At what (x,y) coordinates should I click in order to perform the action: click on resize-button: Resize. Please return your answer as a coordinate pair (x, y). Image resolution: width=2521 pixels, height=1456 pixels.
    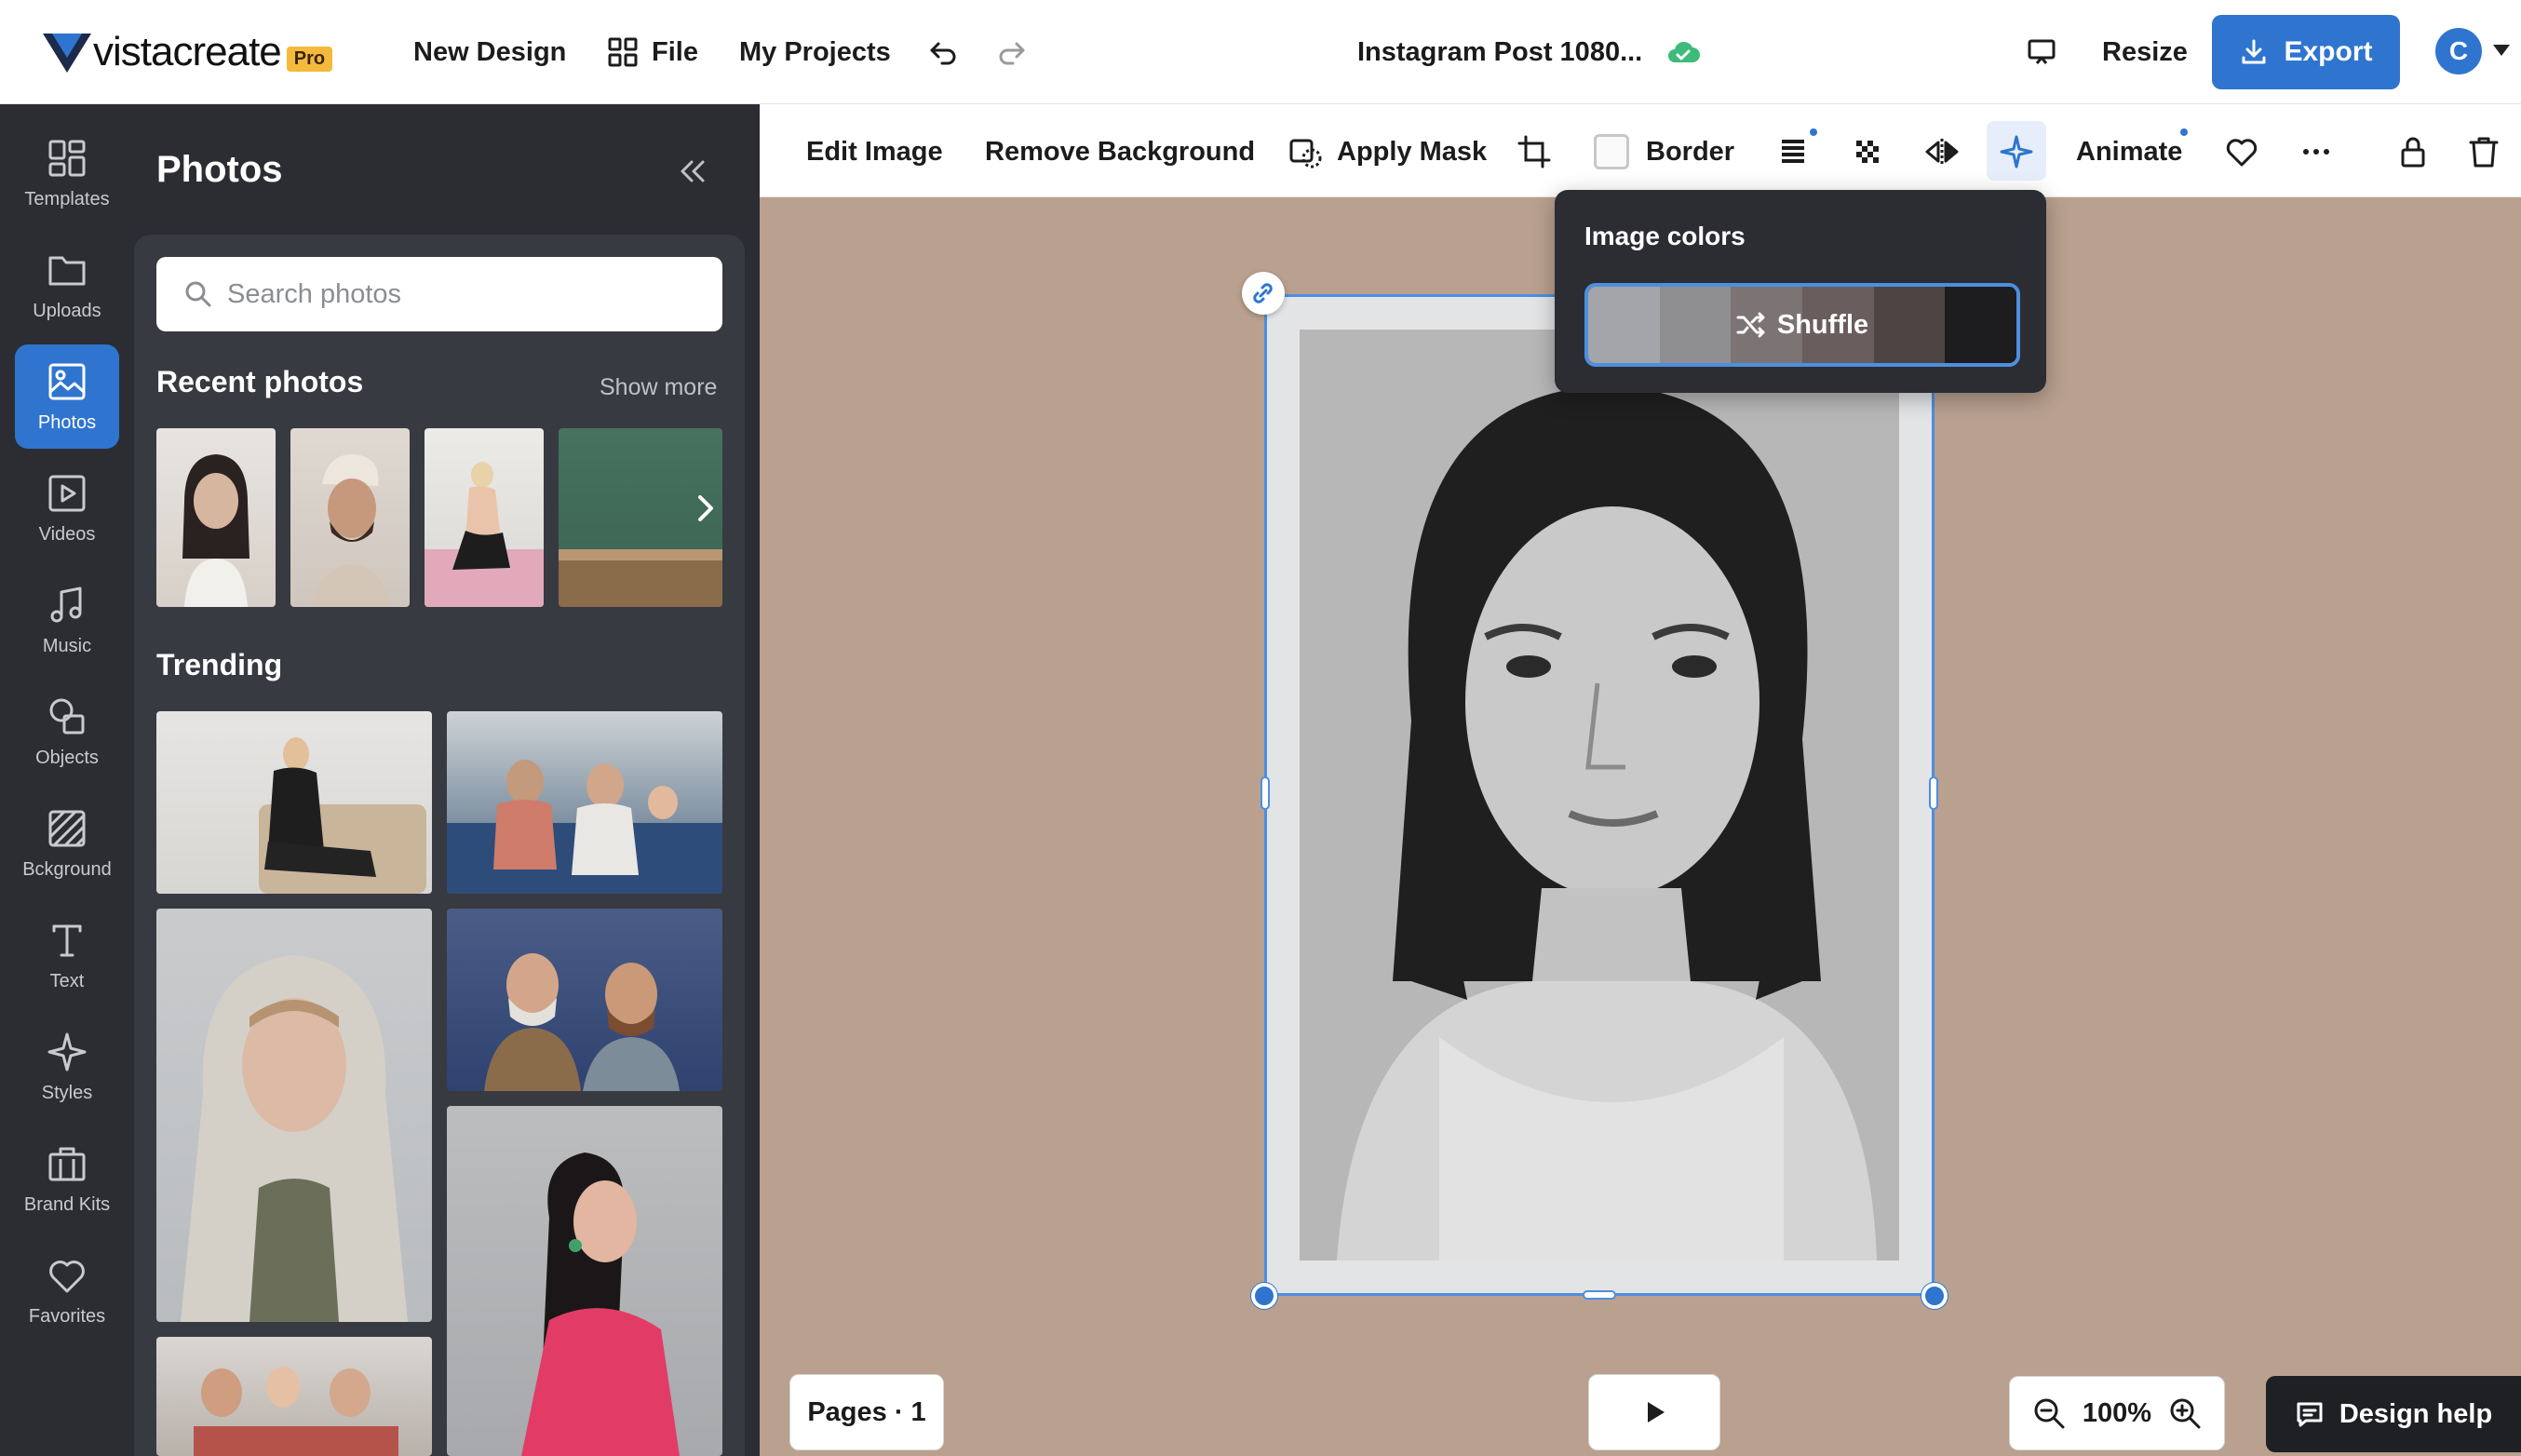
    Looking at the image, I should click on (2145, 52).